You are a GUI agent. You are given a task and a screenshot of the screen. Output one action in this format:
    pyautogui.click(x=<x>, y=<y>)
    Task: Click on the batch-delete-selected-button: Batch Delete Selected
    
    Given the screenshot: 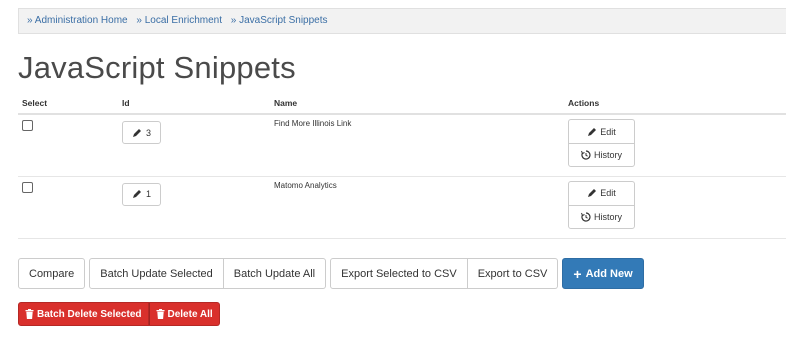 What is the action you would take?
    pyautogui.click(x=83, y=314)
    